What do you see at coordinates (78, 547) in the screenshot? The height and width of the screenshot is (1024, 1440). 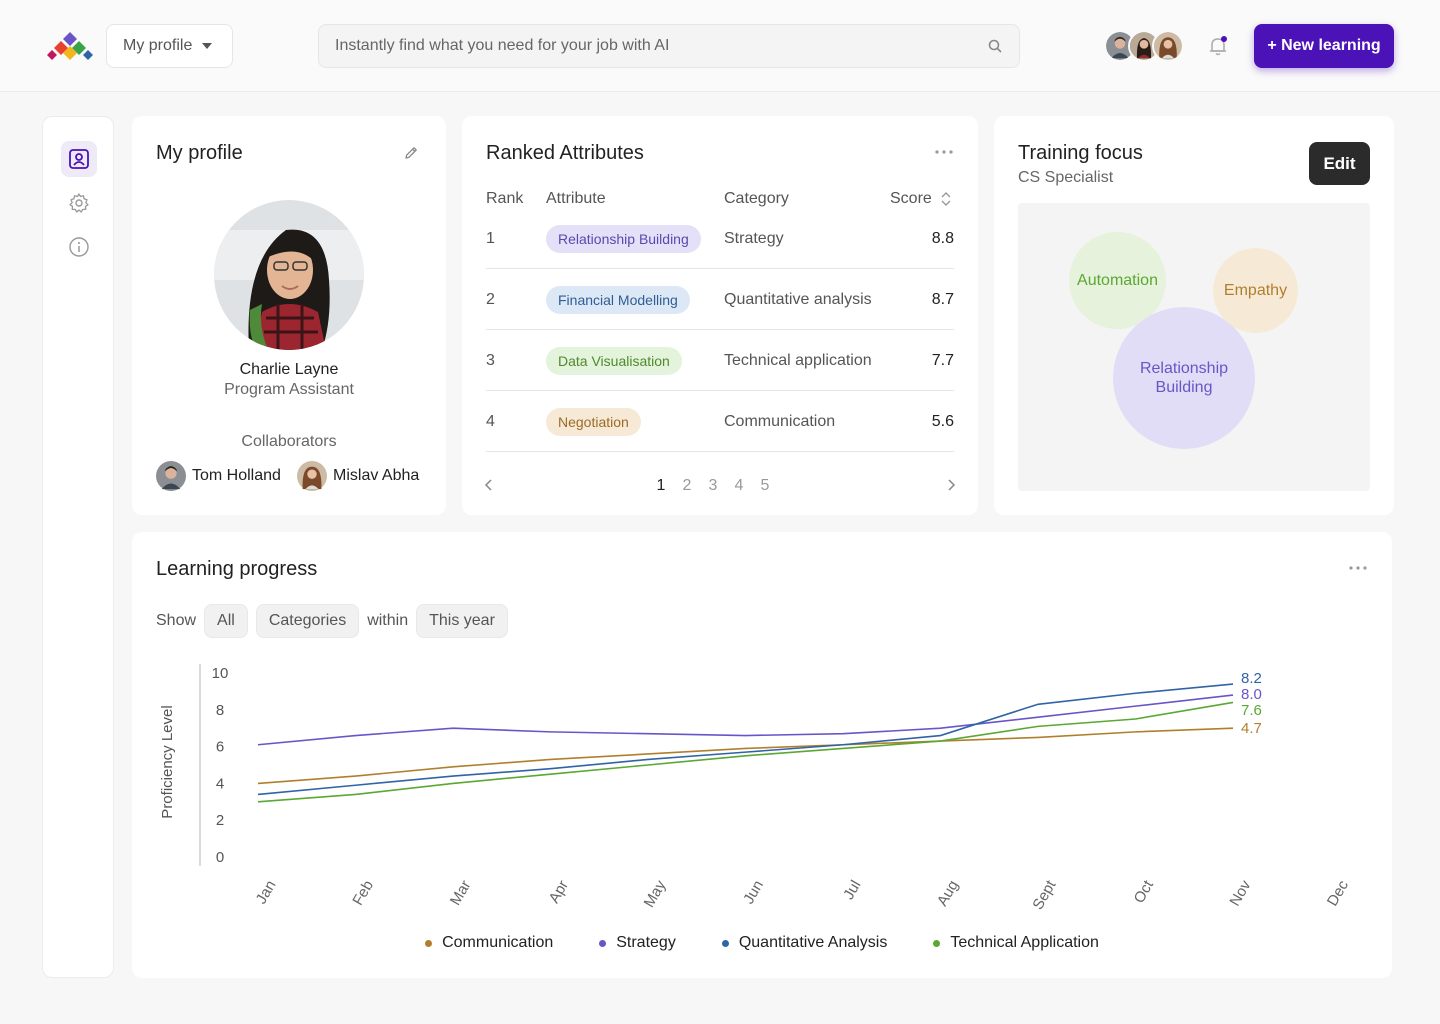 I see `side-nav` at bounding box center [78, 547].